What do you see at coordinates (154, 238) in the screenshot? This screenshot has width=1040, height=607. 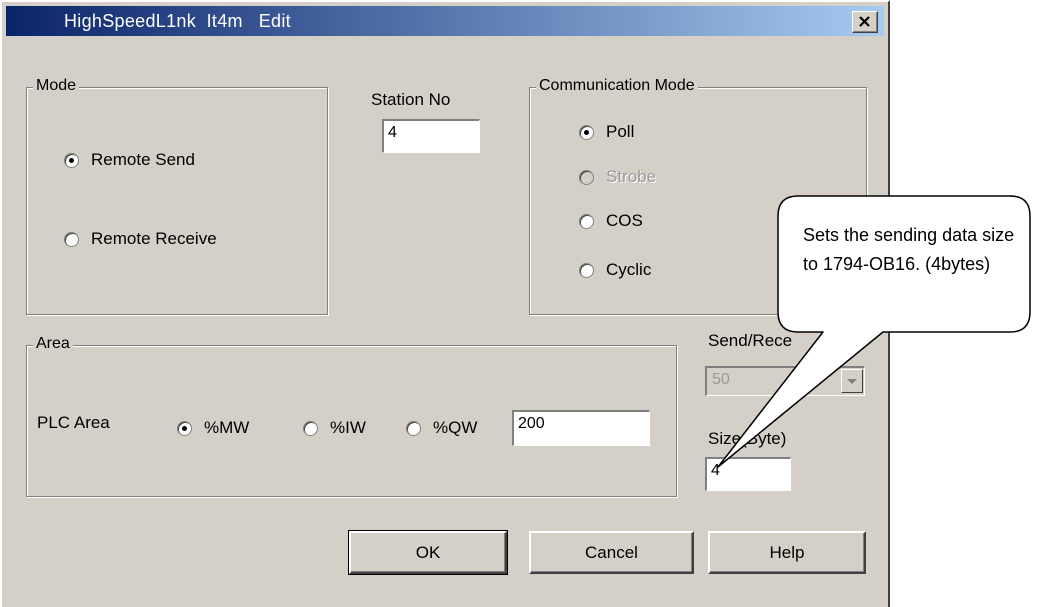 I see `remote-receive-label: Remote Receive` at bounding box center [154, 238].